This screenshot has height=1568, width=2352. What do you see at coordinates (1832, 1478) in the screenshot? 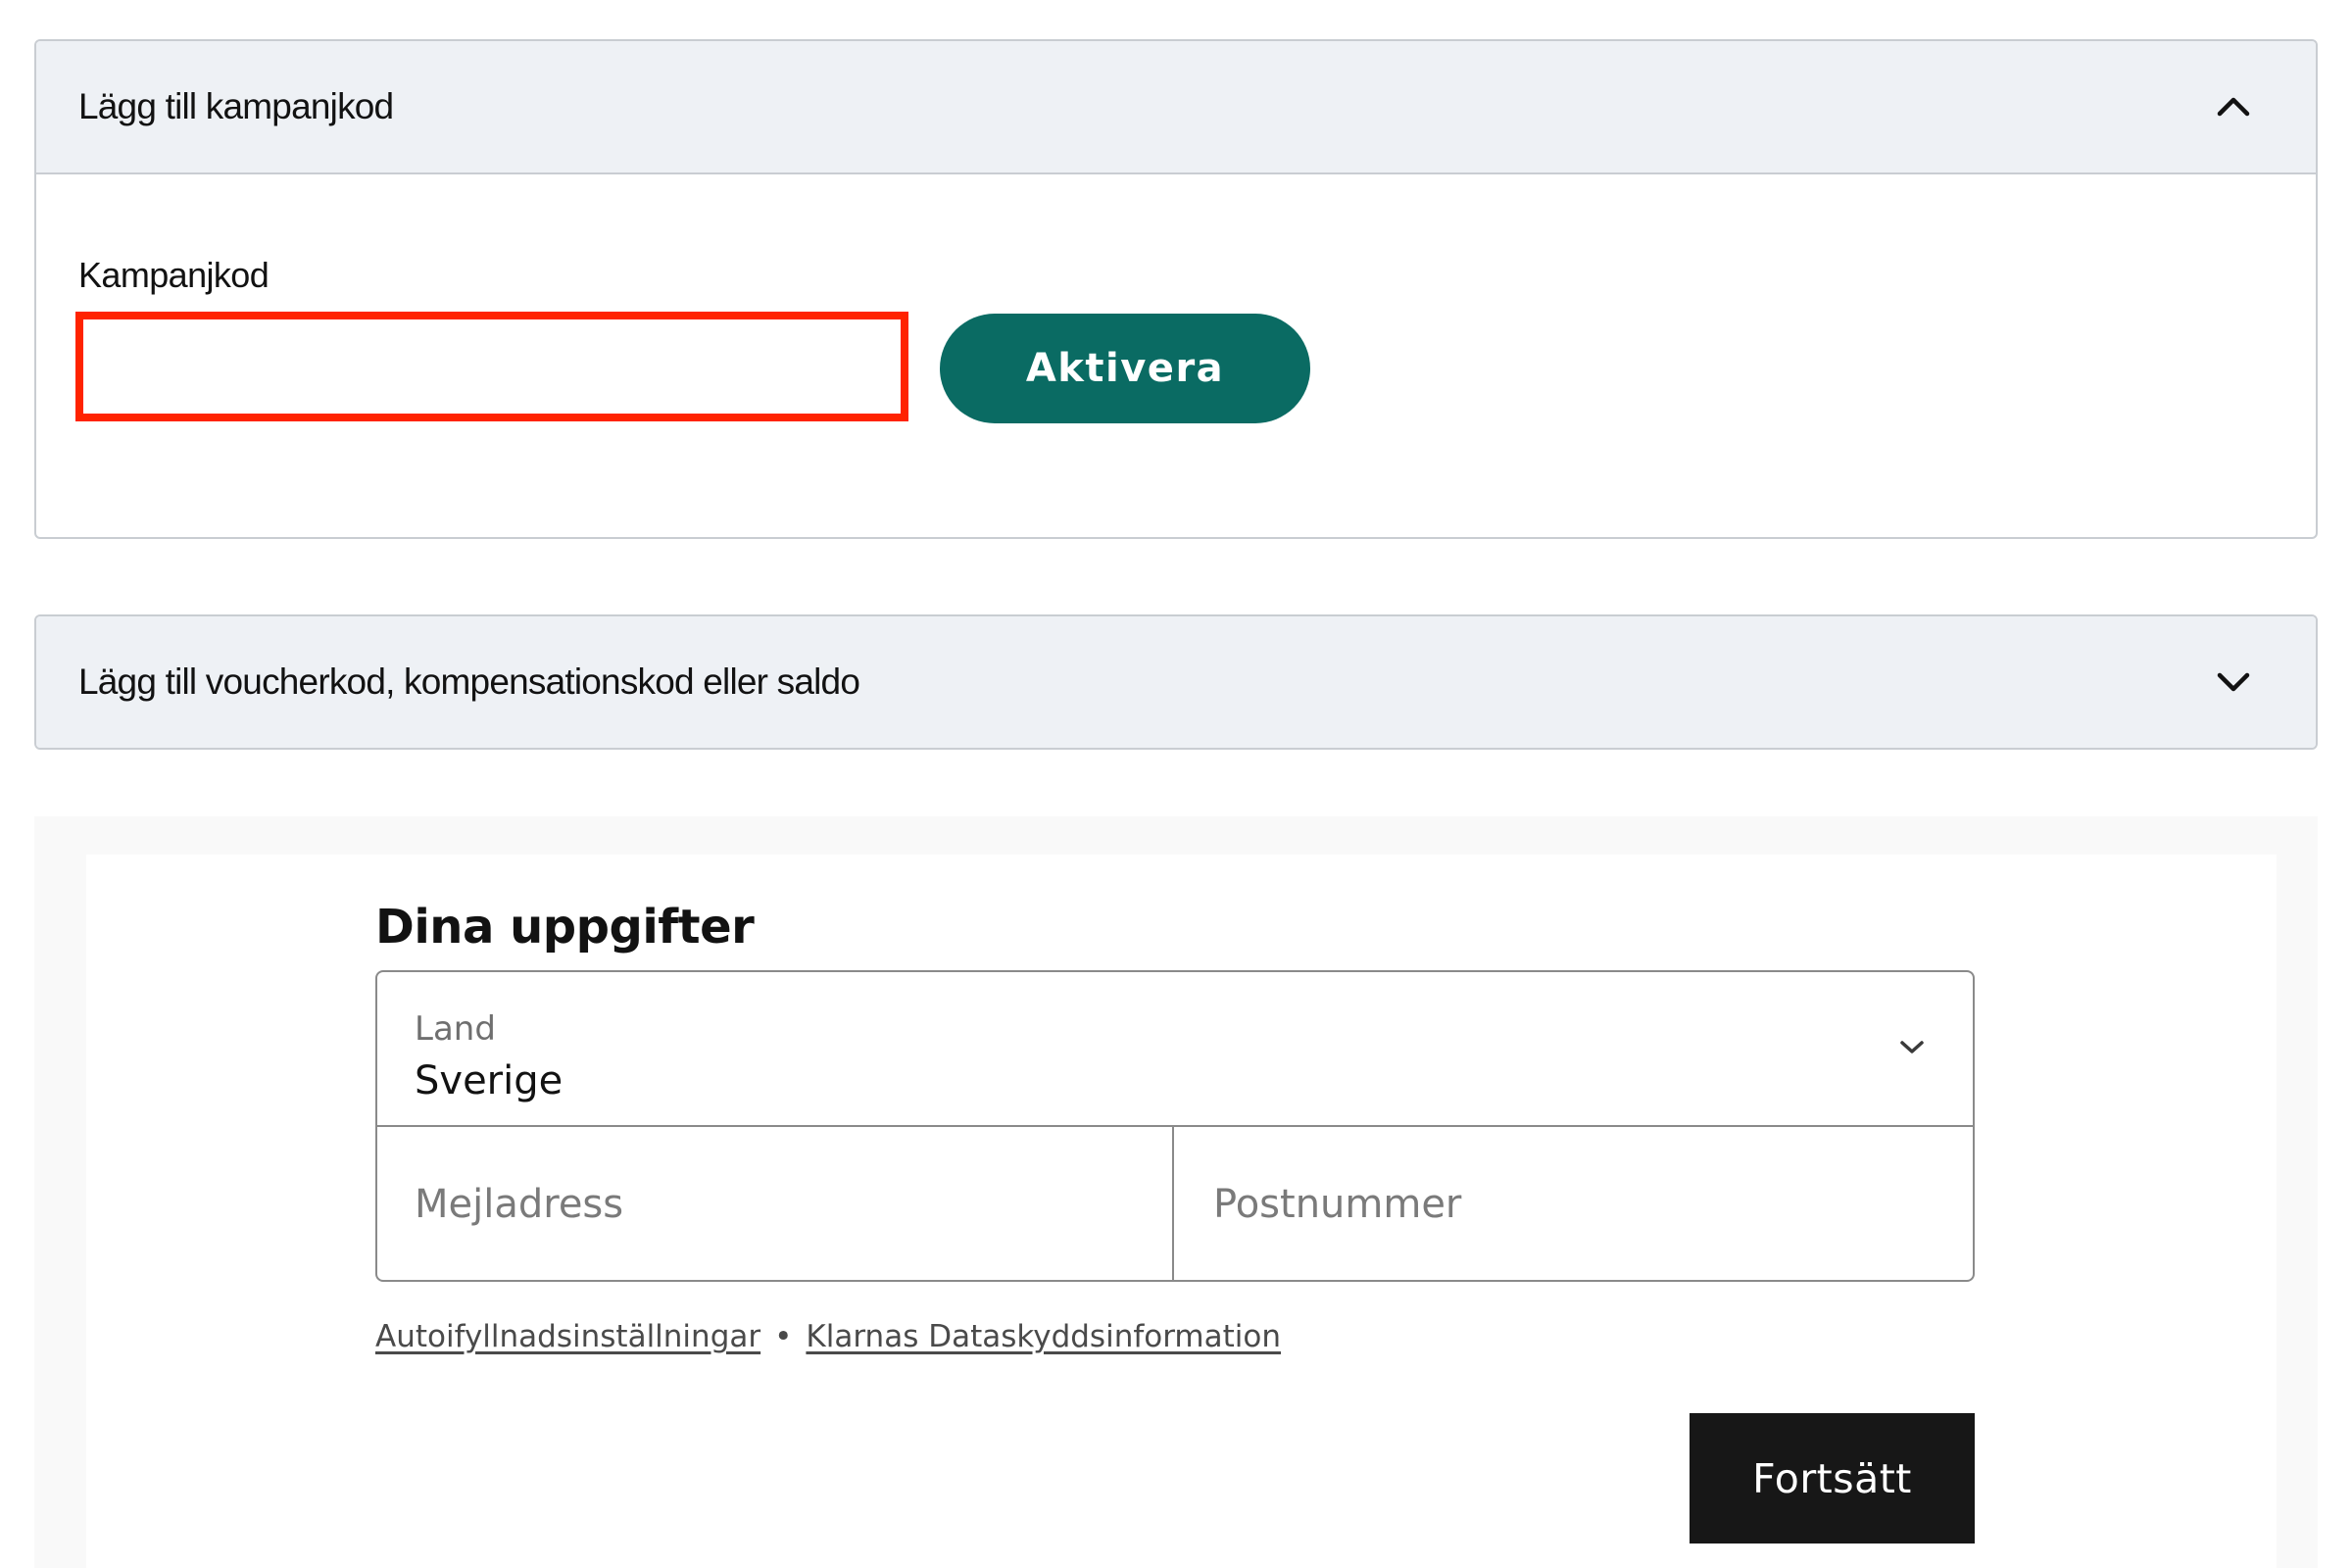
I see `continue-button: Fortsätt` at bounding box center [1832, 1478].